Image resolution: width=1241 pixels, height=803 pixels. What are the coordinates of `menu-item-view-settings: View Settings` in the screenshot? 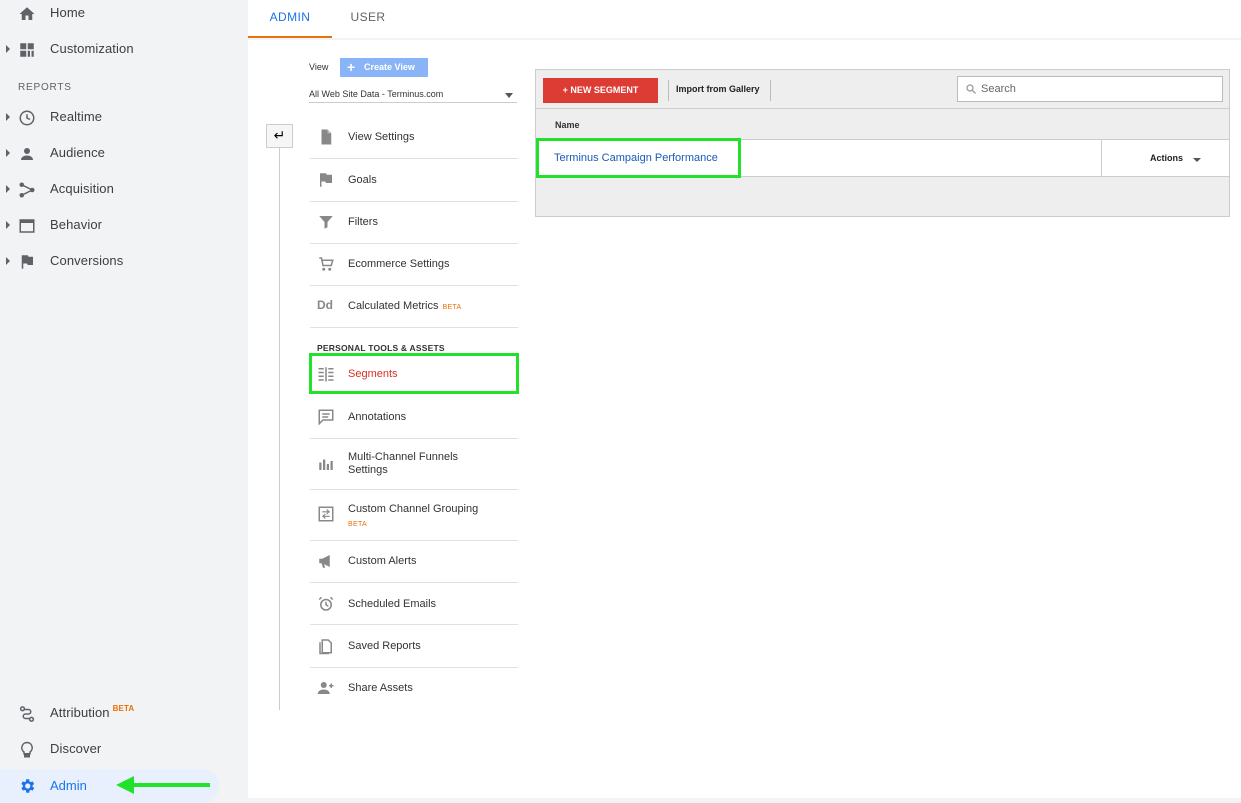 It's located at (414, 137).